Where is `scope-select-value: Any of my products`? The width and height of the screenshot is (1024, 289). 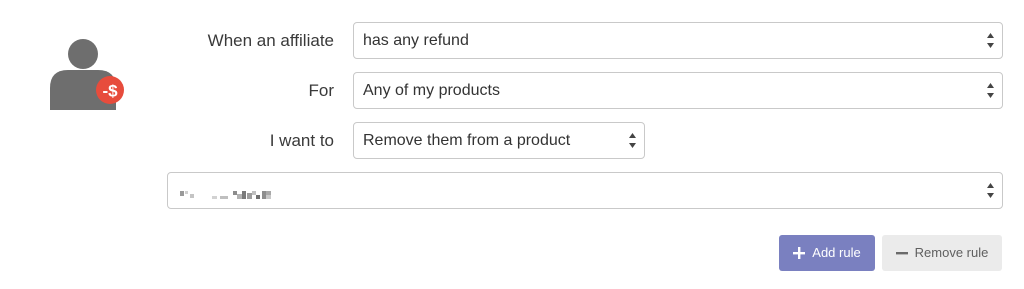 scope-select-value: Any of my products is located at coordinates (431, 90).